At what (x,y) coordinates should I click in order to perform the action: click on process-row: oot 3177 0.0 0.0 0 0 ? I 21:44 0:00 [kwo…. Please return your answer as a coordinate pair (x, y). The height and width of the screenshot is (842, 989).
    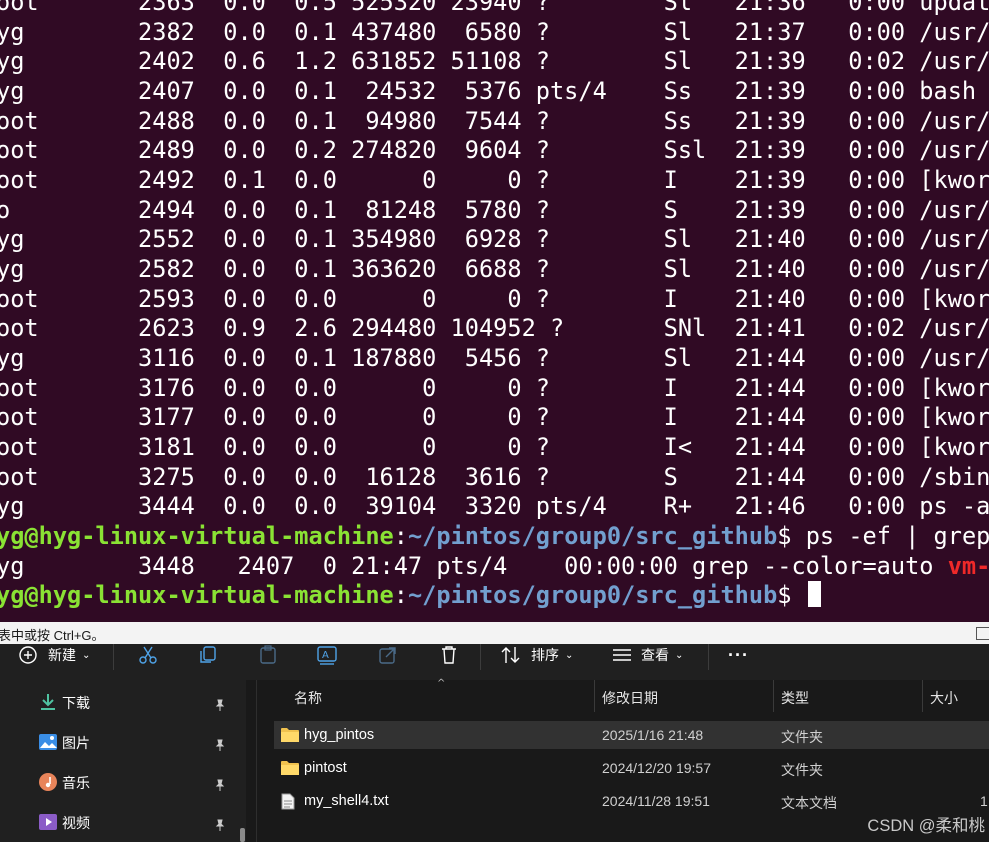
    Looking at the image, I should click on (494, 417).